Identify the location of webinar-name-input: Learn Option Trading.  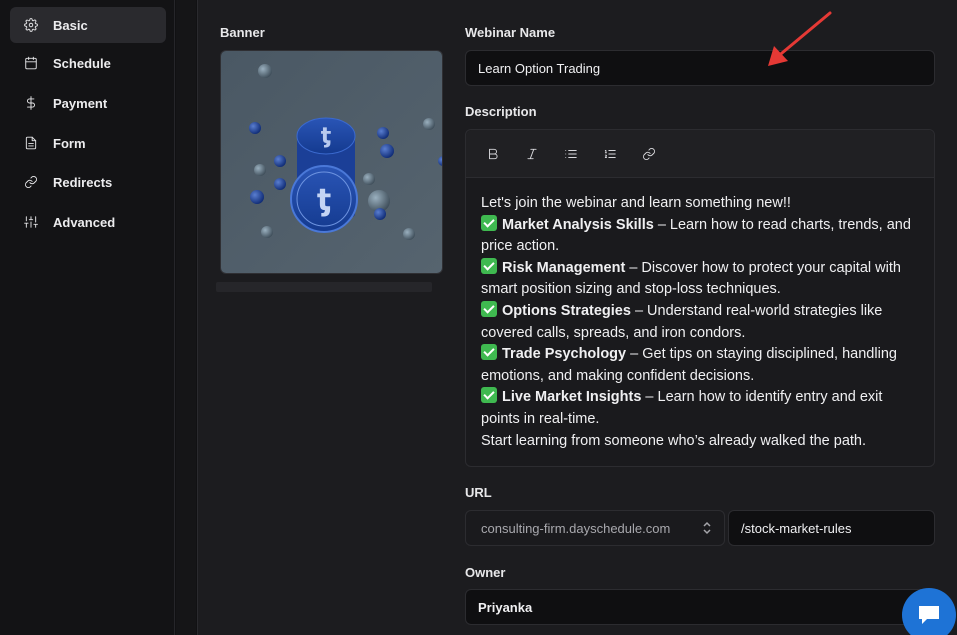
(700, 68).